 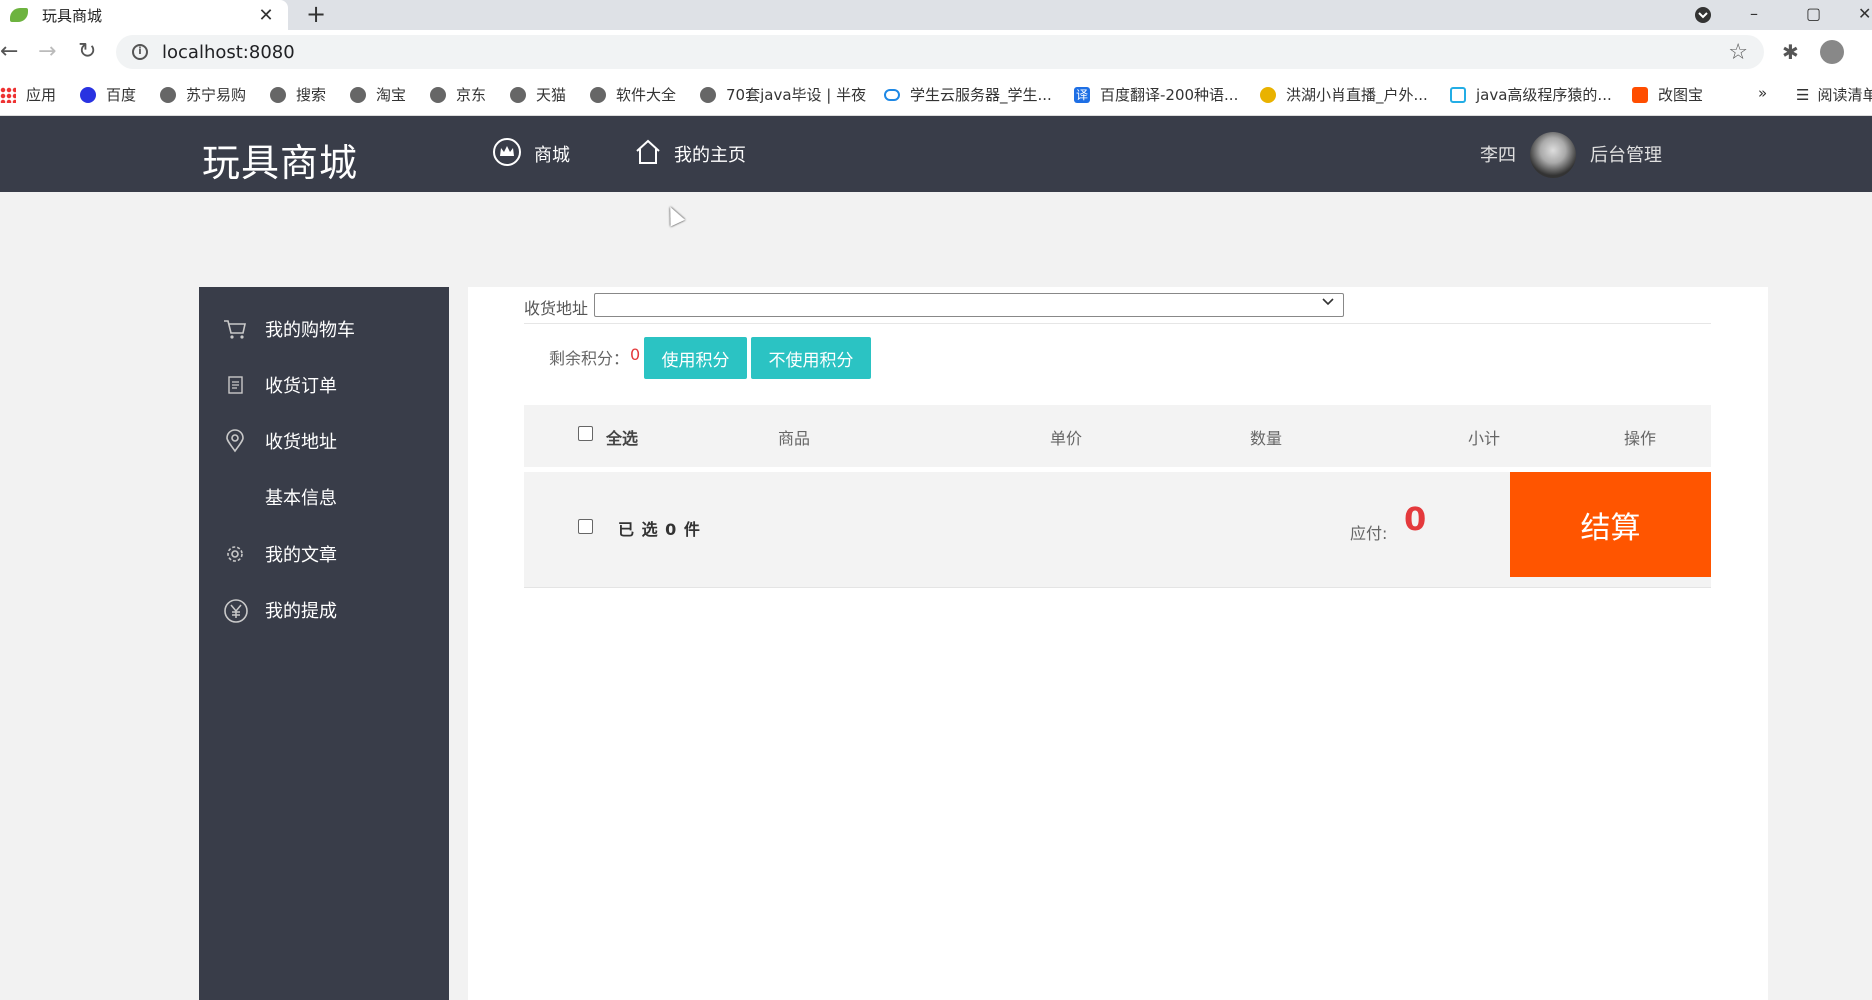 I want to click on bookmark-search: 搜索, so click(x=298, y=94).